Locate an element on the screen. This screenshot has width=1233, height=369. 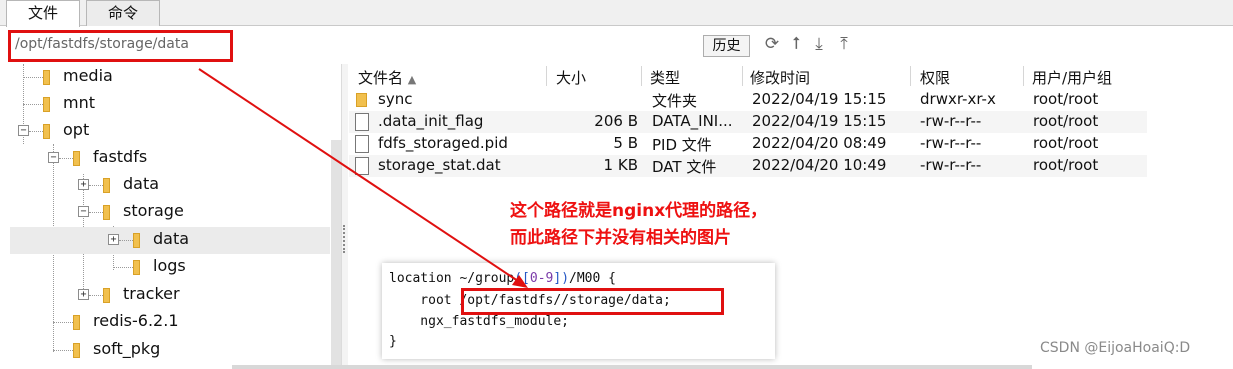
watermark: CSDN @EijoaHoaiQ:D is located at coordinates (1115, 348).